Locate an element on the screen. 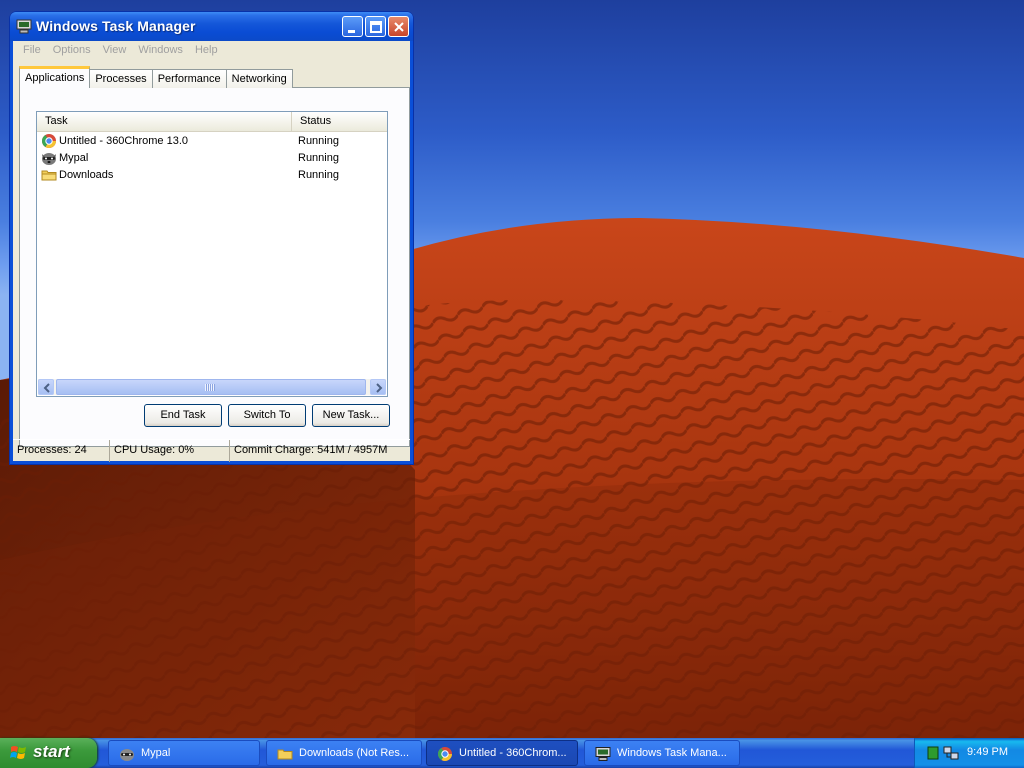 The width and height of the screenshot is (1024, 768). minimize-icon is located at coordinates (351, 31).